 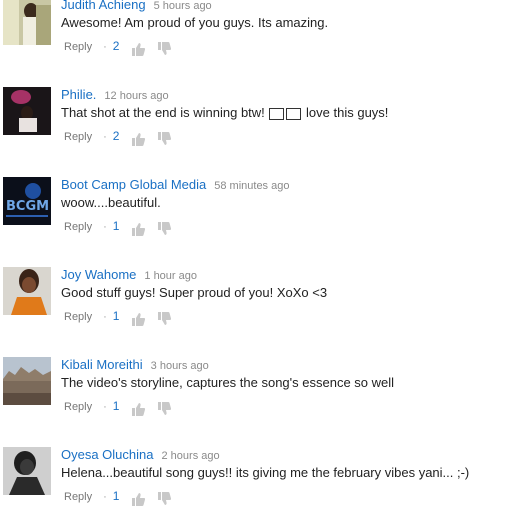 What do you see at coordinates (111, 202) in the screenshot?
I see `comment-text: woow....beautiful.` at bounding box center [111, 202].